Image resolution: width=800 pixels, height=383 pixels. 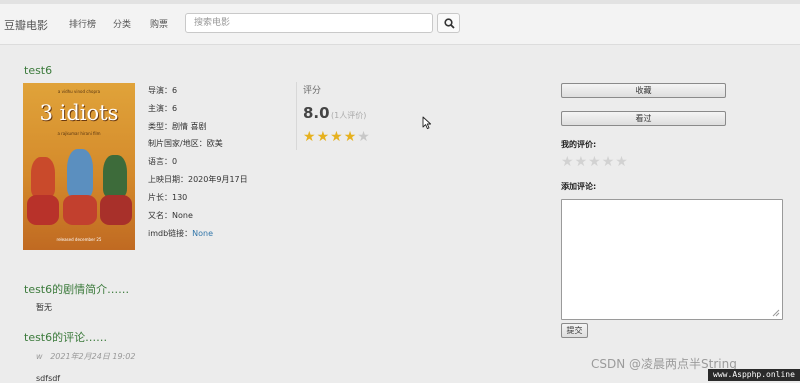 I want to click on imdb-link: None, so click(x=202, y=233).